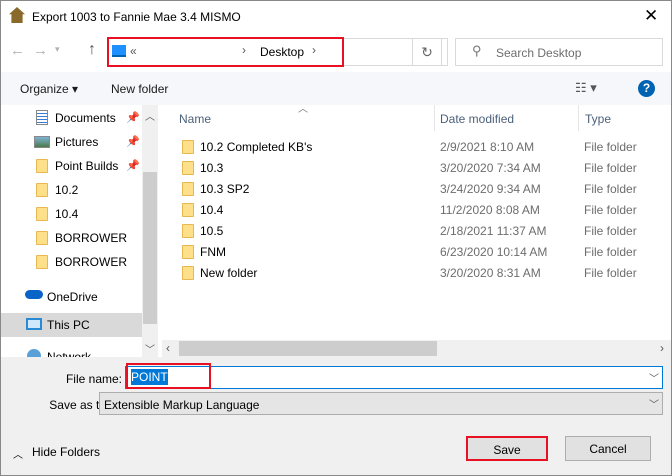 This screenshot has width=672, height=476. What do you see at coordinates (651, 16) in the screenshot?
I see `close-icon: ✕` at bounding box center [651, 16].